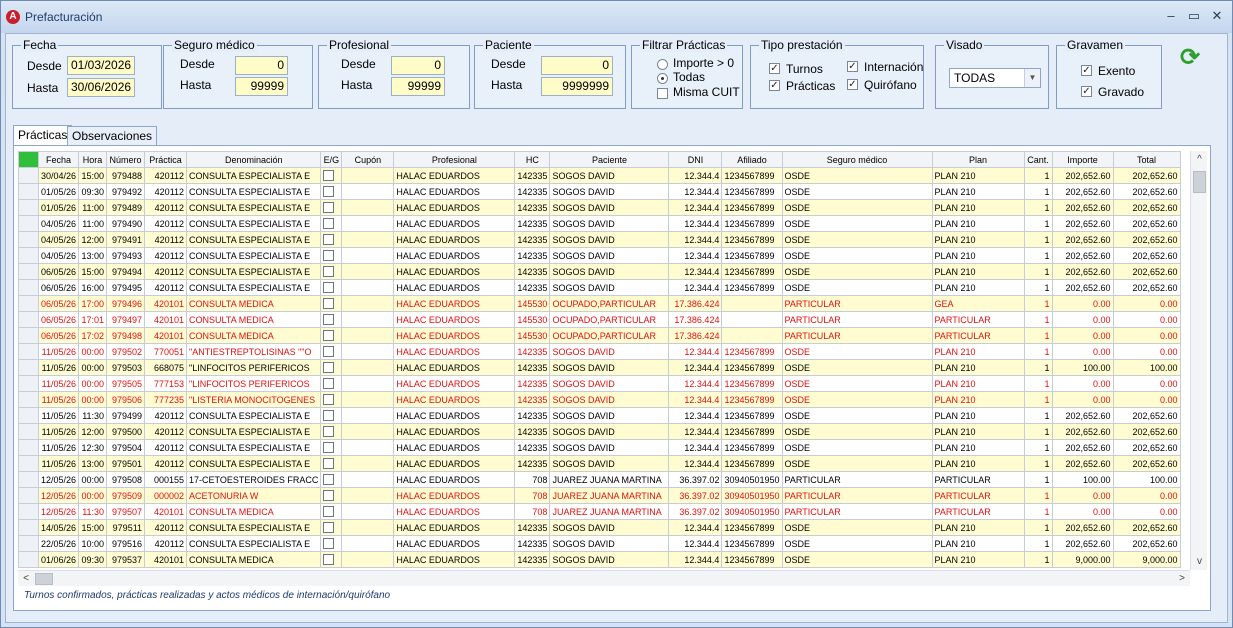 This screenshot has height=628, width=1233. What do you see at coordinates (1217, 16) in the screenshot?
I see `close-button: ✕` at bounding box center [1217, 16].